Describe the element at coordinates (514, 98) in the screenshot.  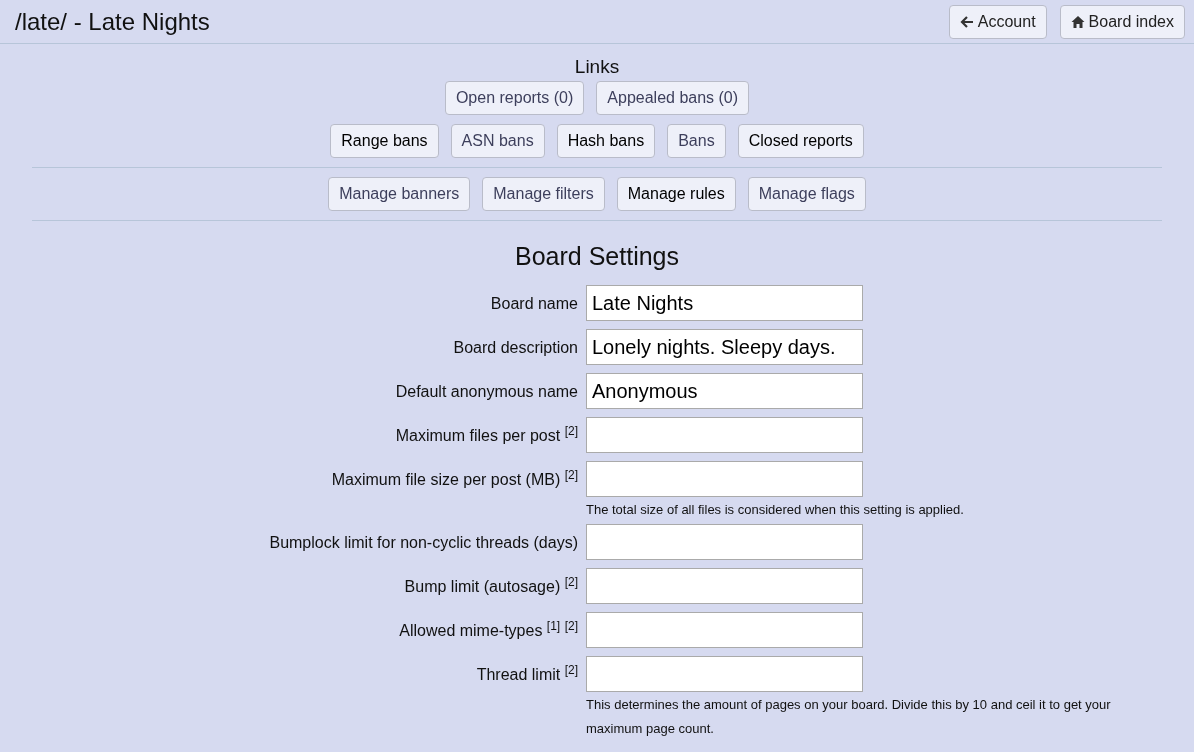
I see `link-button: Open reports (0)` at that location.